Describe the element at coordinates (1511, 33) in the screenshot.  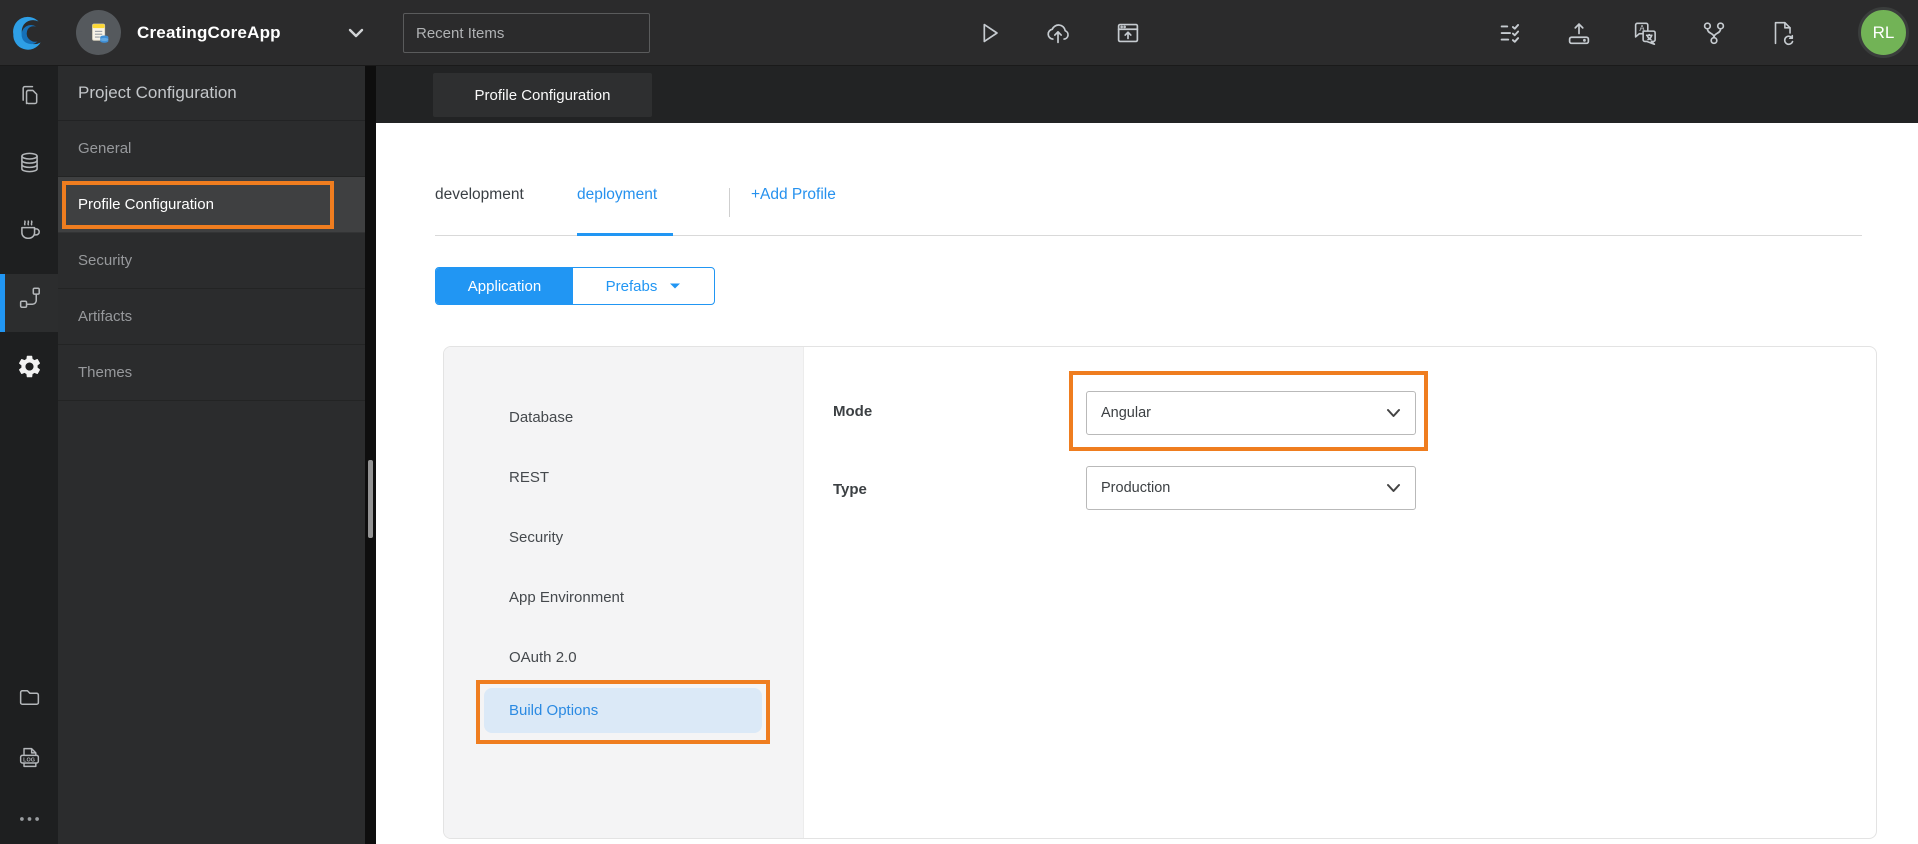
I see `checklist-icon` at that location.